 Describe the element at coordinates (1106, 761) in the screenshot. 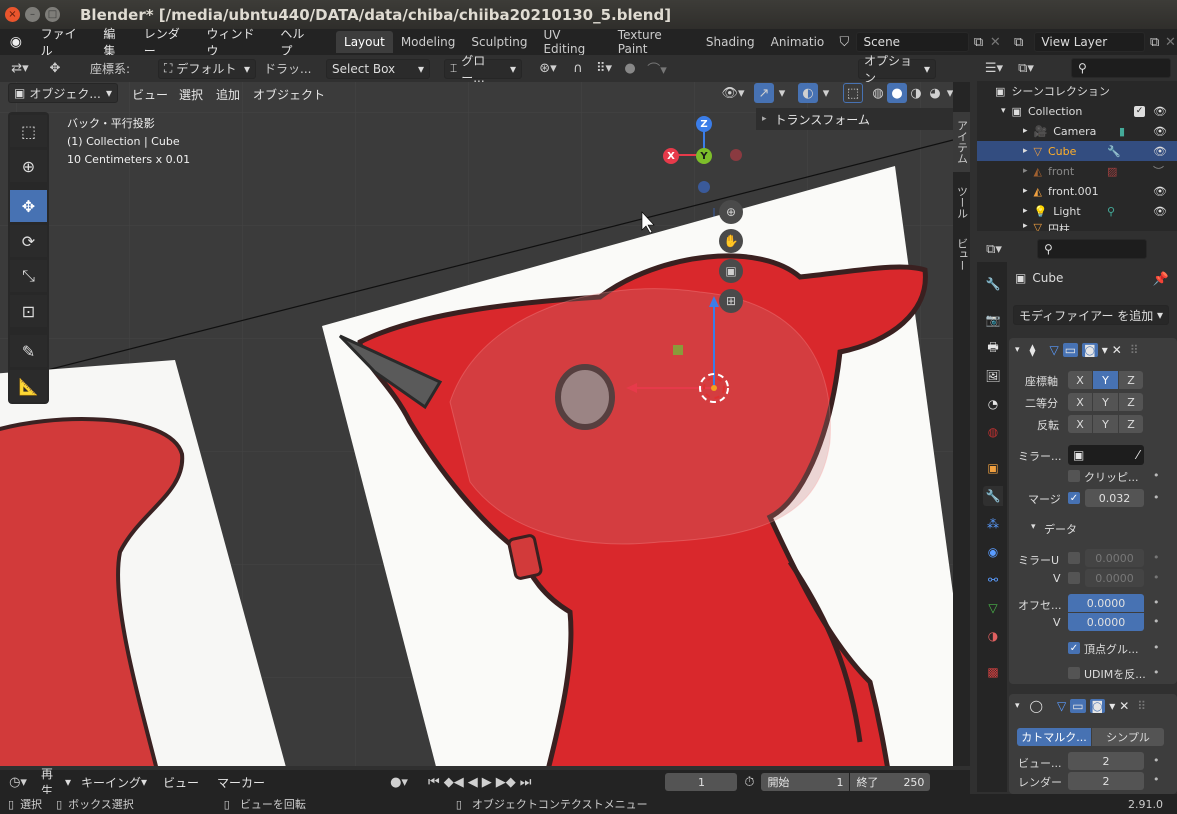

I see `levels-viewport-field: 2` at that location.